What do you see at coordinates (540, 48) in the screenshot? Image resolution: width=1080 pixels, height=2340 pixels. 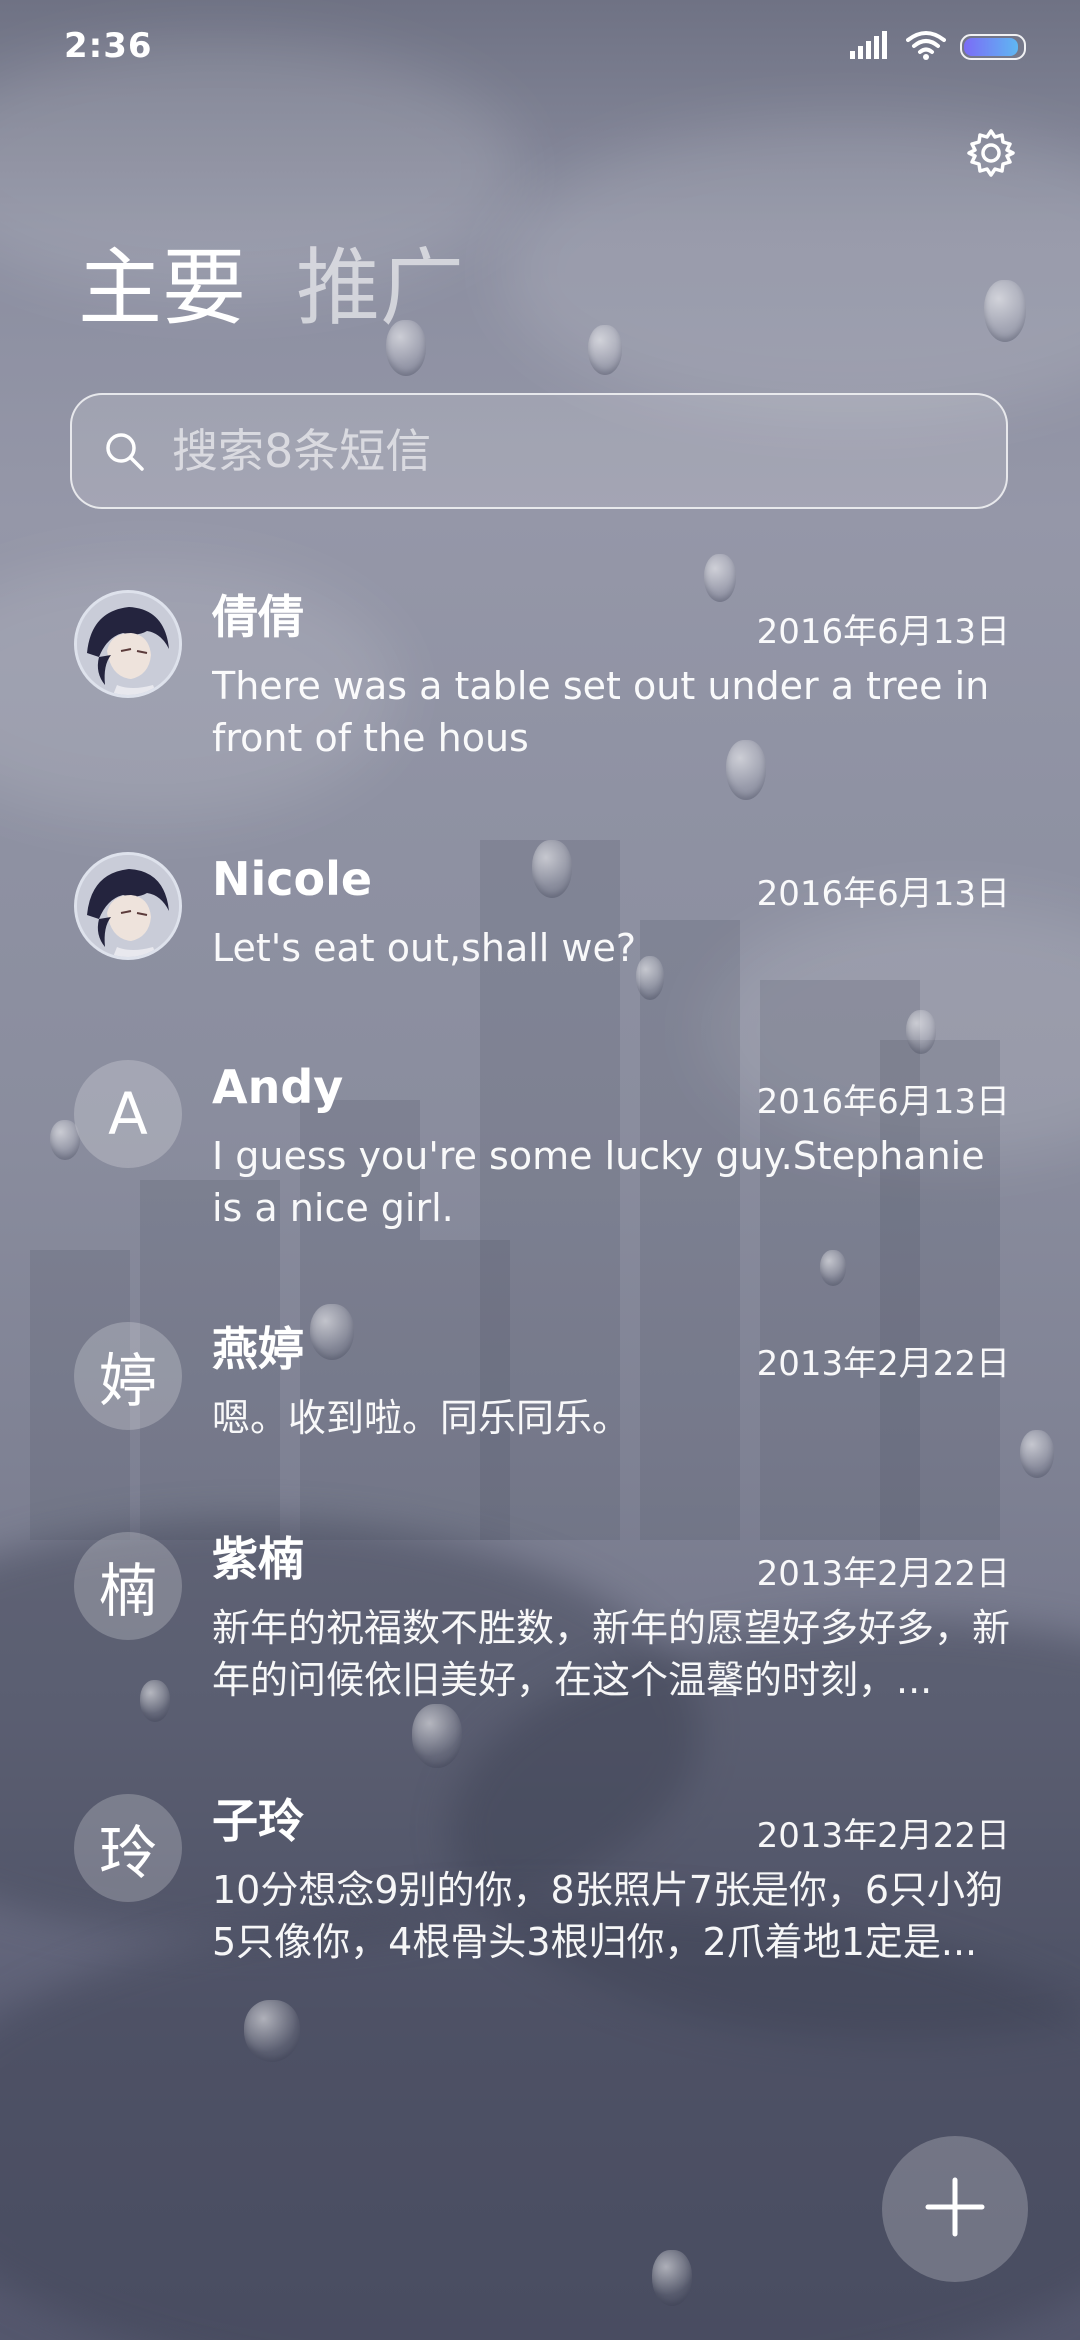 I see `status-bar: 2:36` at bounding box center [540, 48].